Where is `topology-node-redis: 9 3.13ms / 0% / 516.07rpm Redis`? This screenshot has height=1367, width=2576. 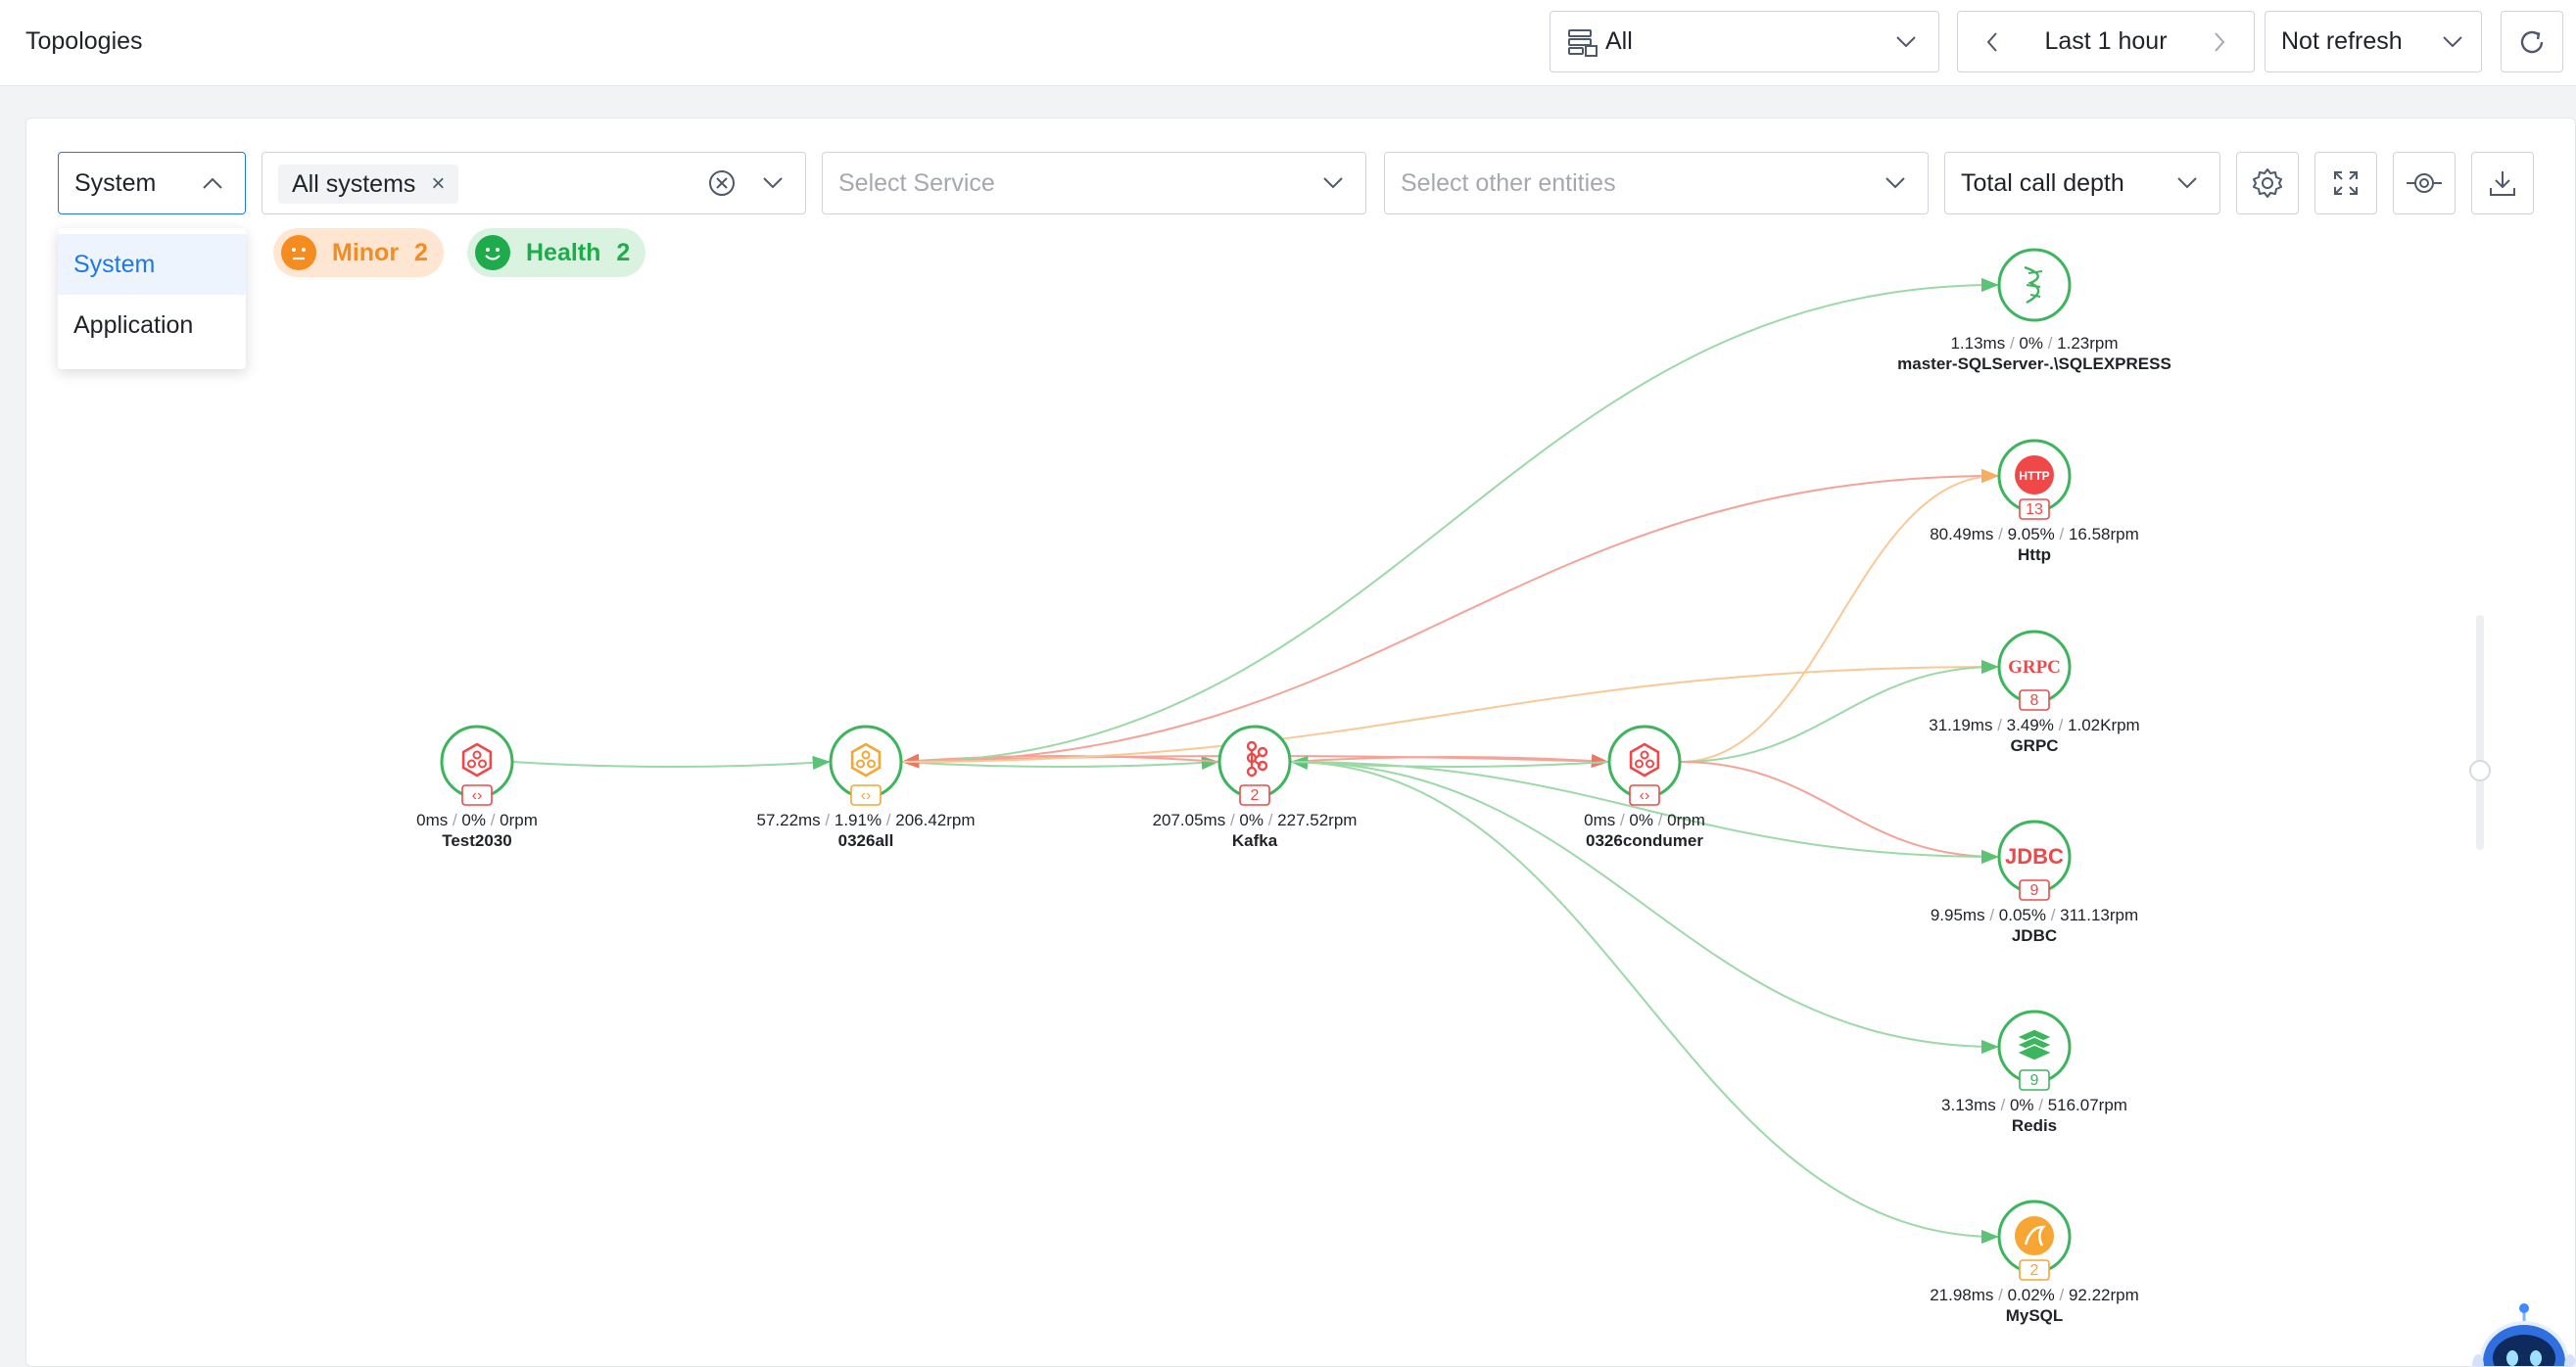
topology-node-redis: 9 3.13ms / 0% / 516.07rpm Redis is located at coordinates (2034, 1072).